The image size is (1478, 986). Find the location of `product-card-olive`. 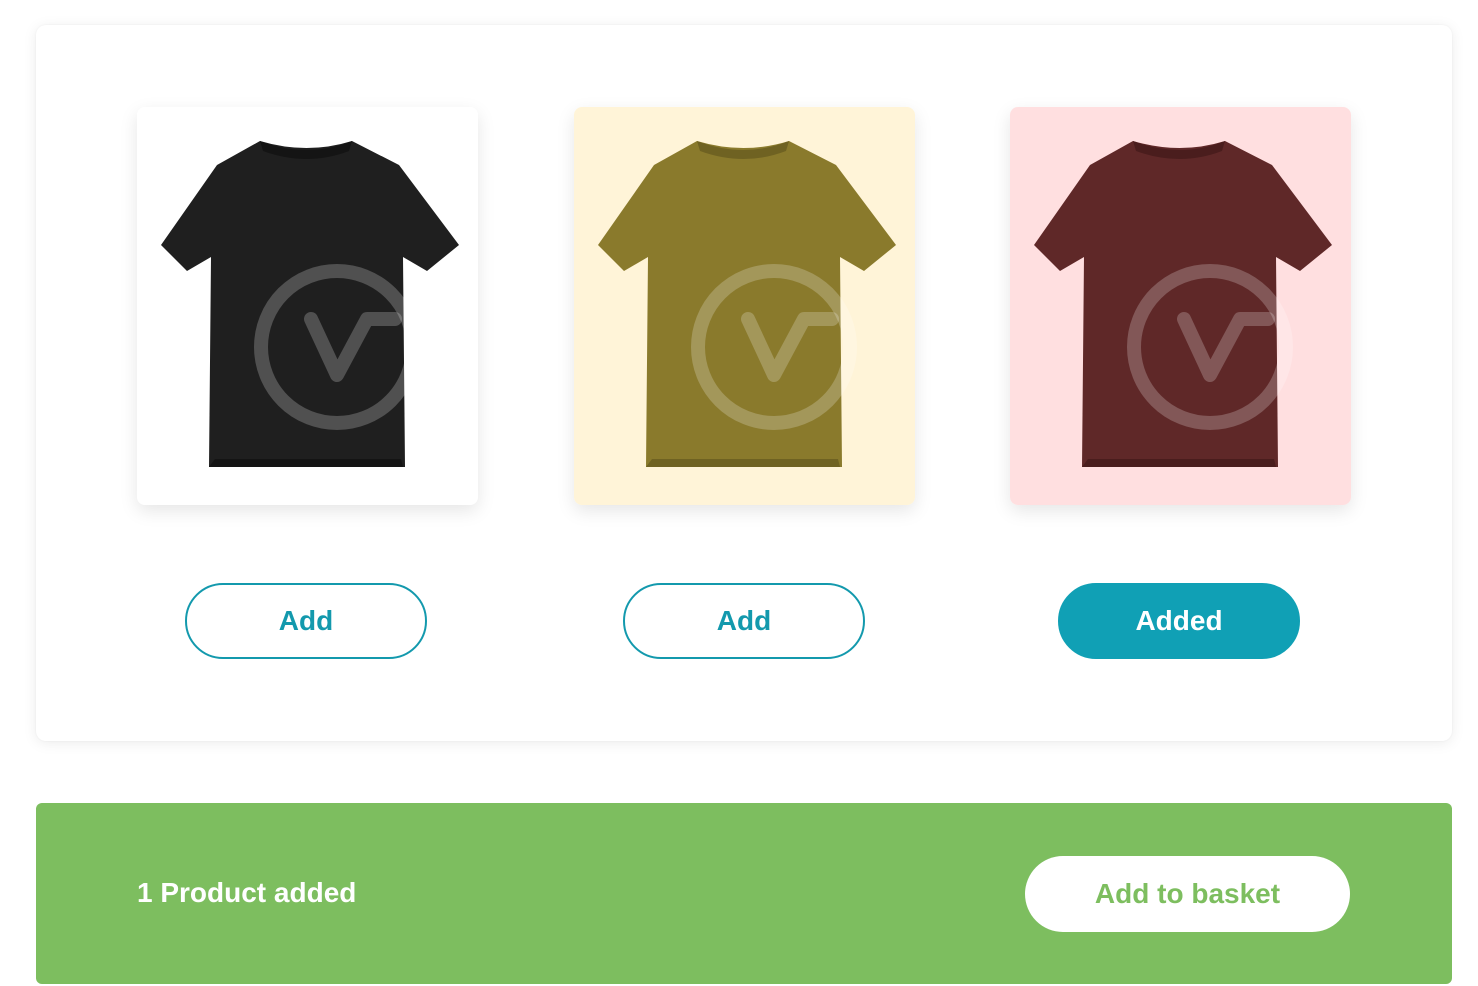

product-card-olive is located at coordinates (744, 306).